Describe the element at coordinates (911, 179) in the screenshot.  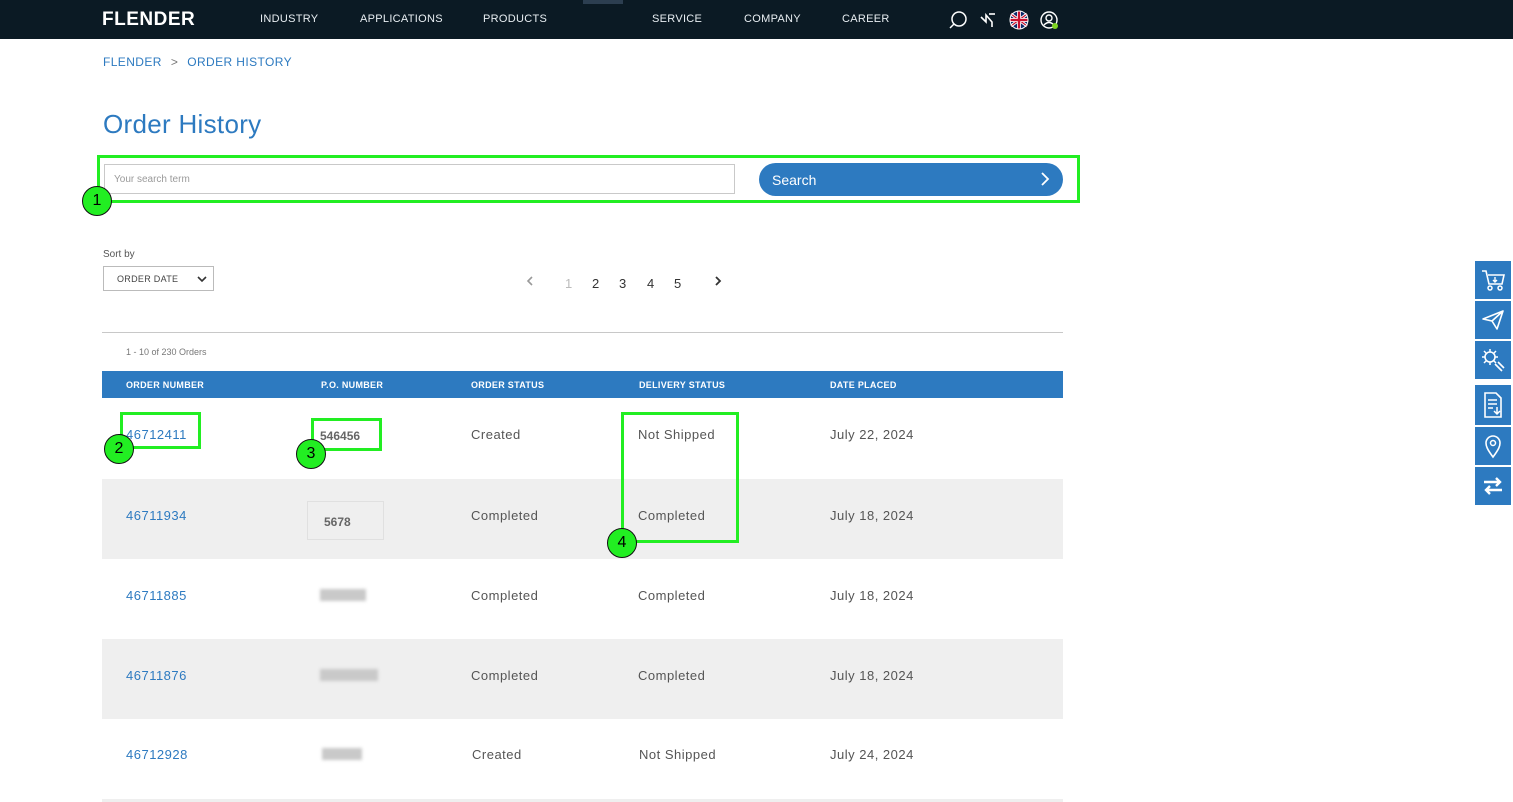
I see `search-button: Search` at that location.